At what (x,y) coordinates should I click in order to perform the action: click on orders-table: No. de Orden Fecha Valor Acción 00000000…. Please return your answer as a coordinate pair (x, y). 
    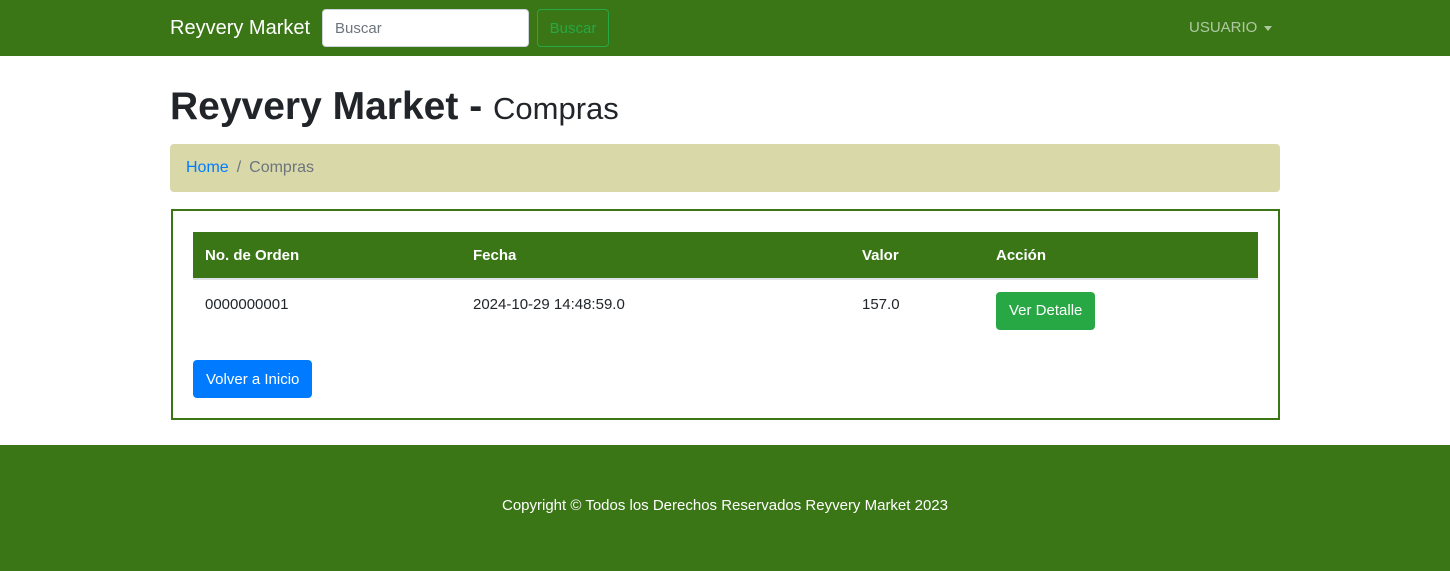
    Looking at the image, I should click on (725, 284).